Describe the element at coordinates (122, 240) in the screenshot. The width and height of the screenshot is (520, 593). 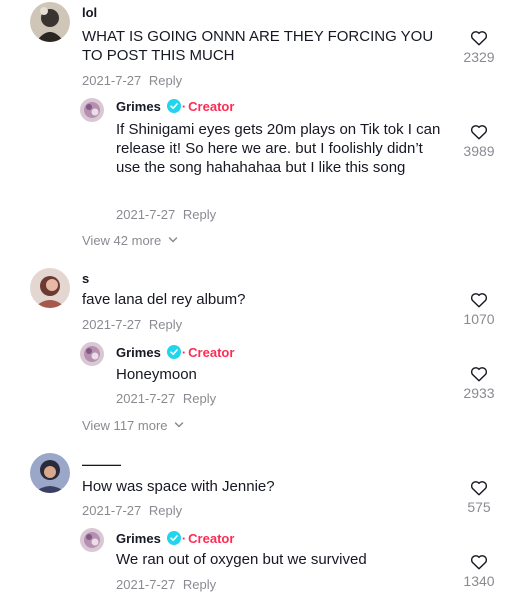
I see `view-more-label: View 42 more` at that location.